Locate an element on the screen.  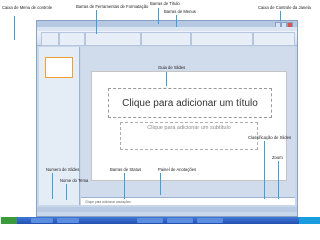
ribbon-group-drawing is located at coordinates (222, 39).